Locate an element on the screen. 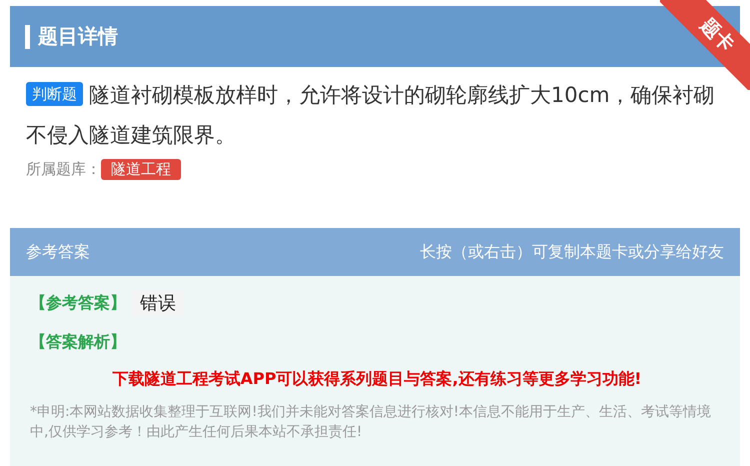 The height and width of the screenshot is (466, 750). answer-value: 错误 is located at coordinates (158, 303).